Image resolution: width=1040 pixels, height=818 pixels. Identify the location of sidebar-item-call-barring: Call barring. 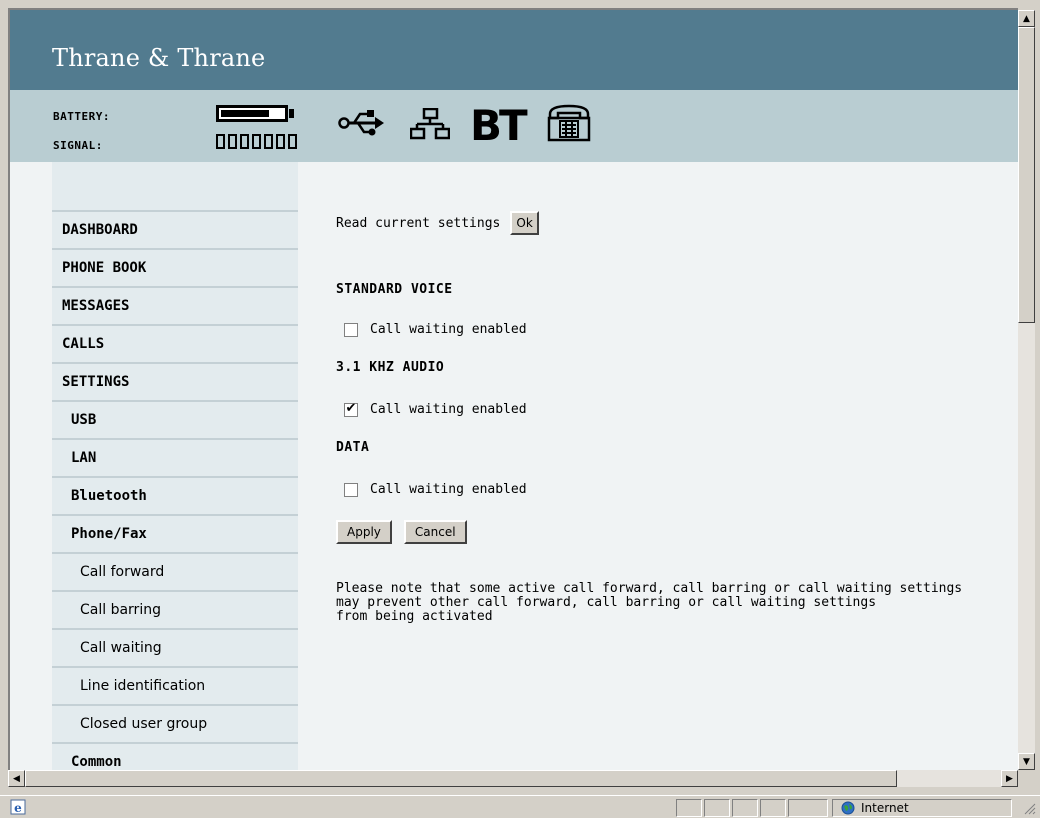
(175, 609).